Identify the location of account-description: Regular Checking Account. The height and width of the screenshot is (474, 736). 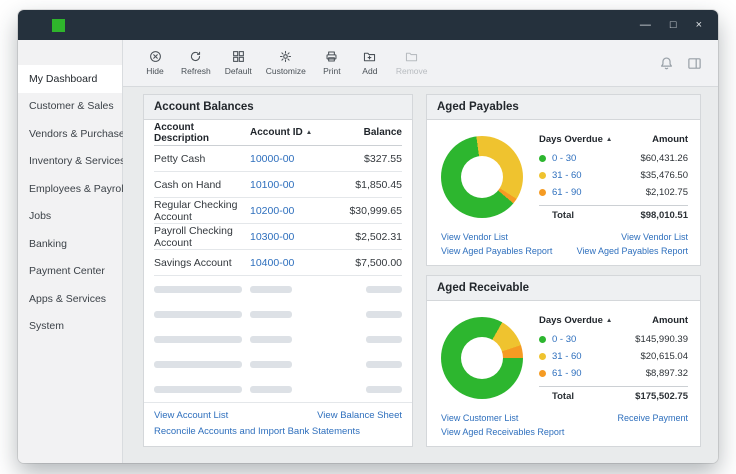
(196, 210).